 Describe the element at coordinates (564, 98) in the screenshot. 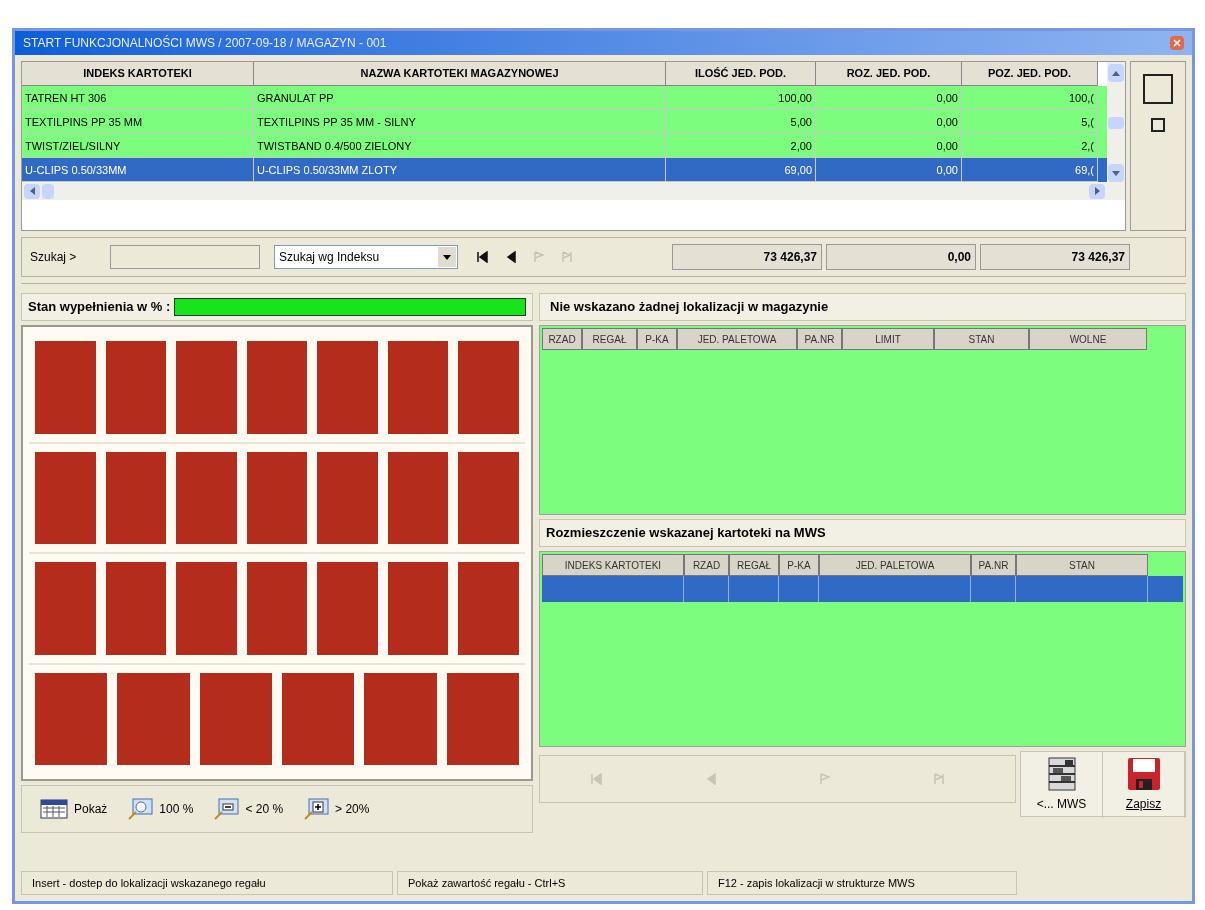

I see `table-row: TATREN HT 306 GRANULAT PP 100,00 0,00 100,(` at that location.